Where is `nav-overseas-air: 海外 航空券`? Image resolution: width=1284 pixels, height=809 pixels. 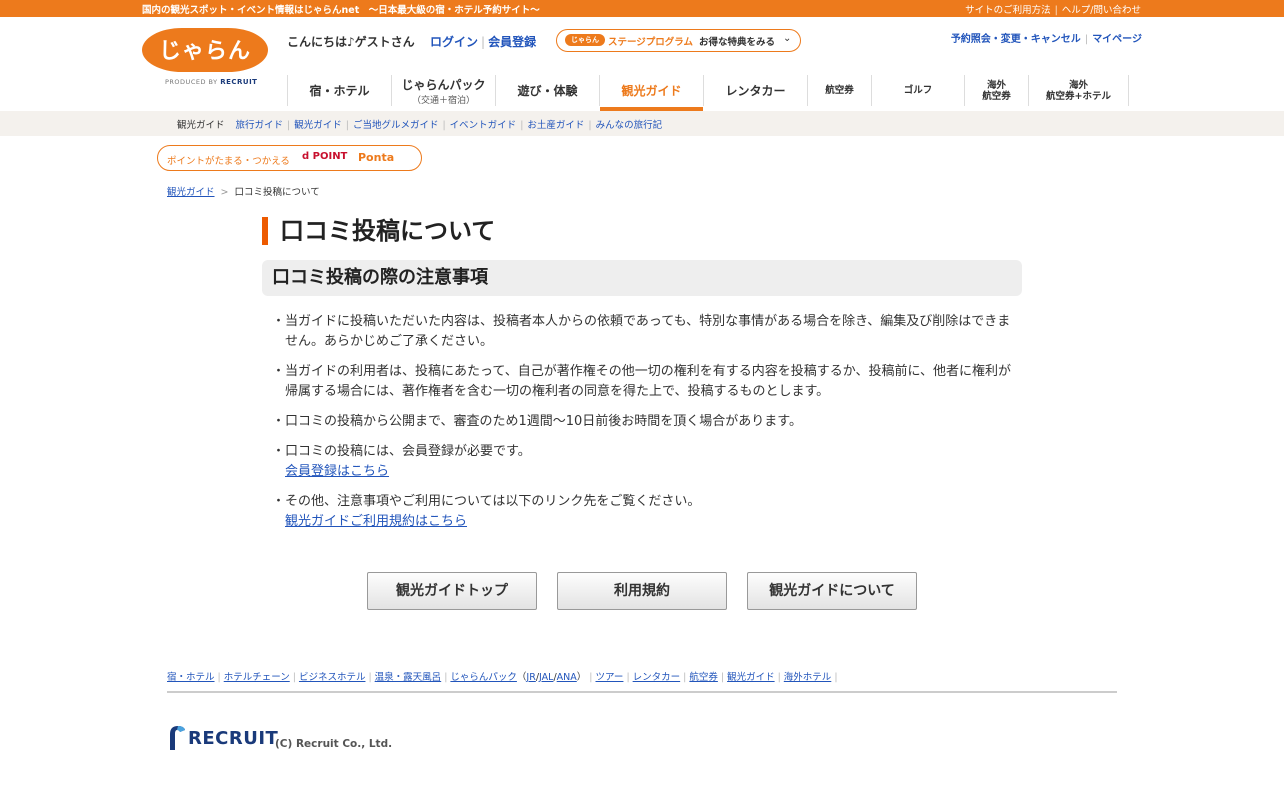
nav-overseas-air: 海外 航空券 is located at coordinates (996, 90).